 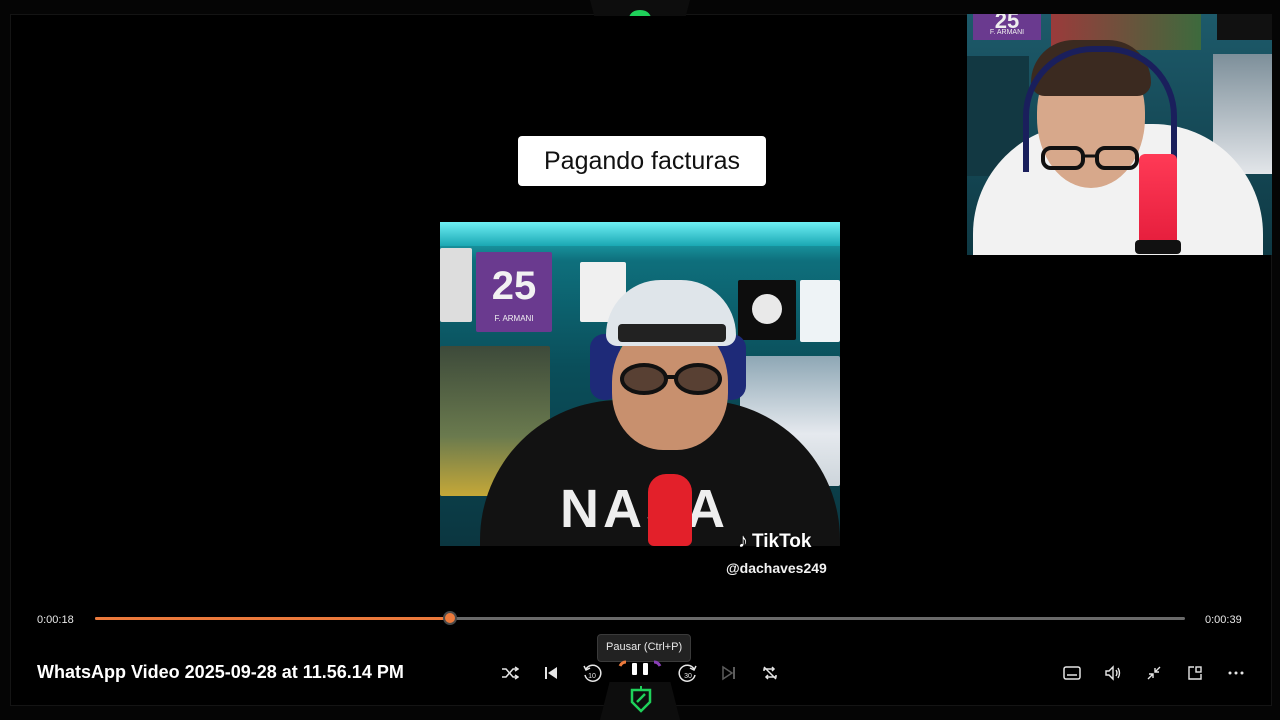 I want to click on current-time: 0:00:18, so click(x=55, y=620).